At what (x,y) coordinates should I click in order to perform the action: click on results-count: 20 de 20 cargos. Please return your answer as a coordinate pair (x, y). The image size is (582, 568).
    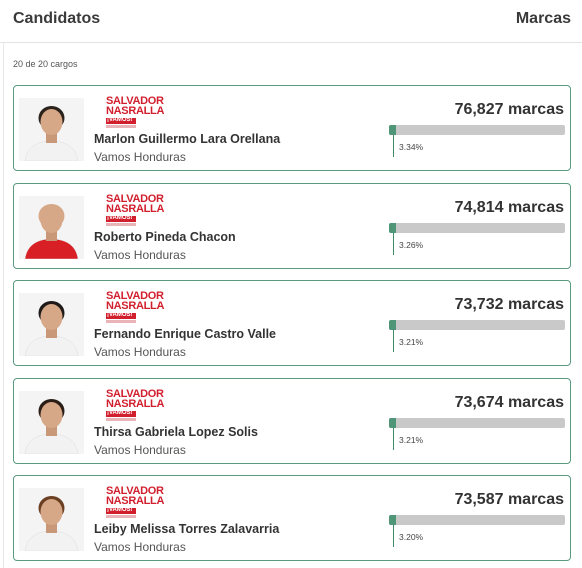
    Looking at the image, I should click on (45, 64).